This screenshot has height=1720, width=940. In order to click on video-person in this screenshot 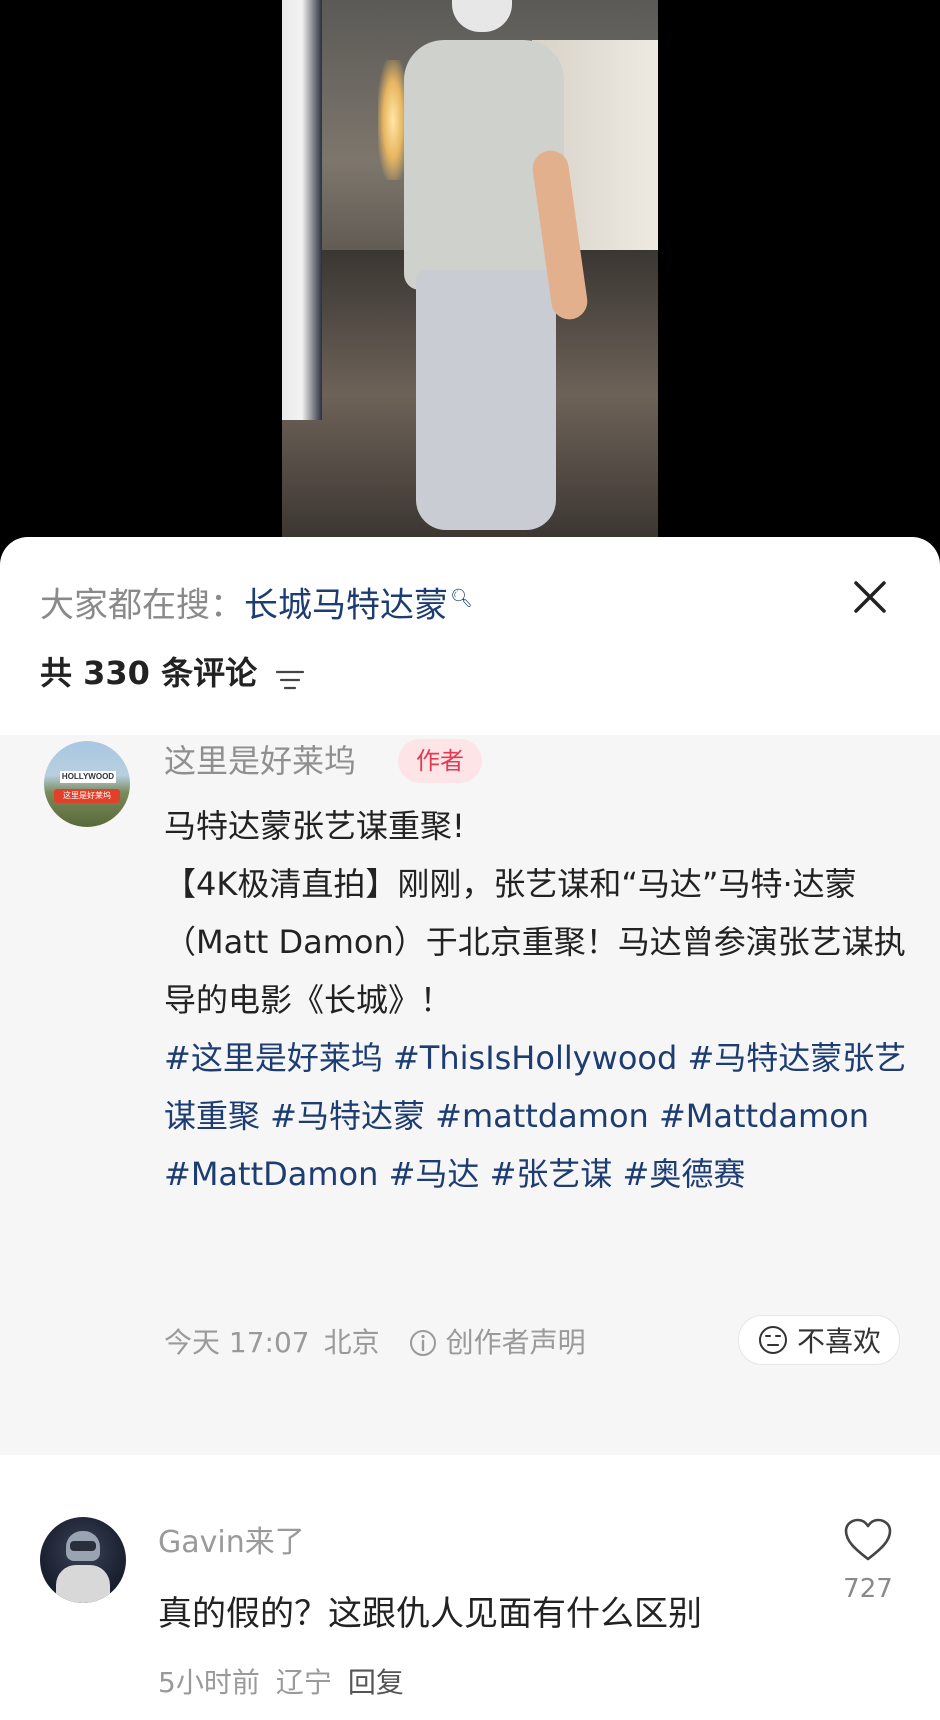, I will do `click(489, 270)`.